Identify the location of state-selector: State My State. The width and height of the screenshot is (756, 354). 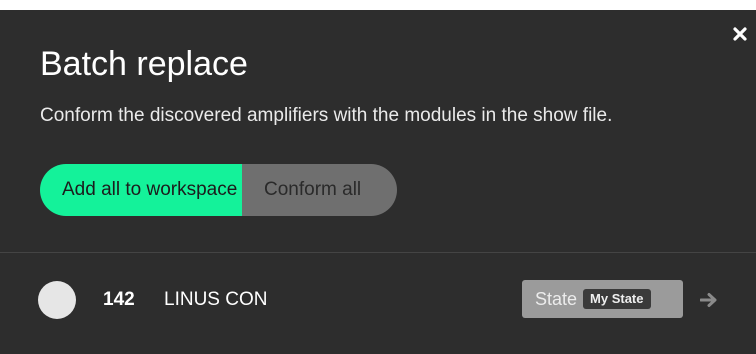
(602, 299).